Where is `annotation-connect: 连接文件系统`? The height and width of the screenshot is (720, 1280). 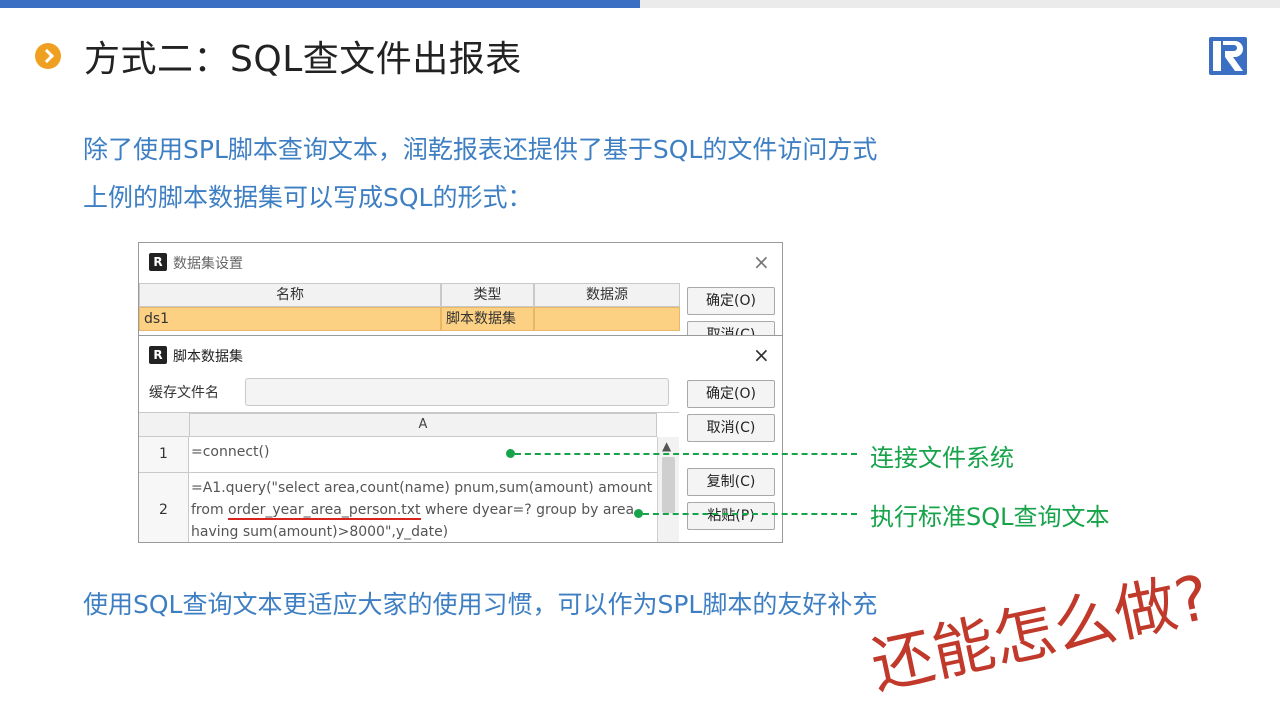 annotation-connect: 连接文件系统 is located at coordinates (942, 458).